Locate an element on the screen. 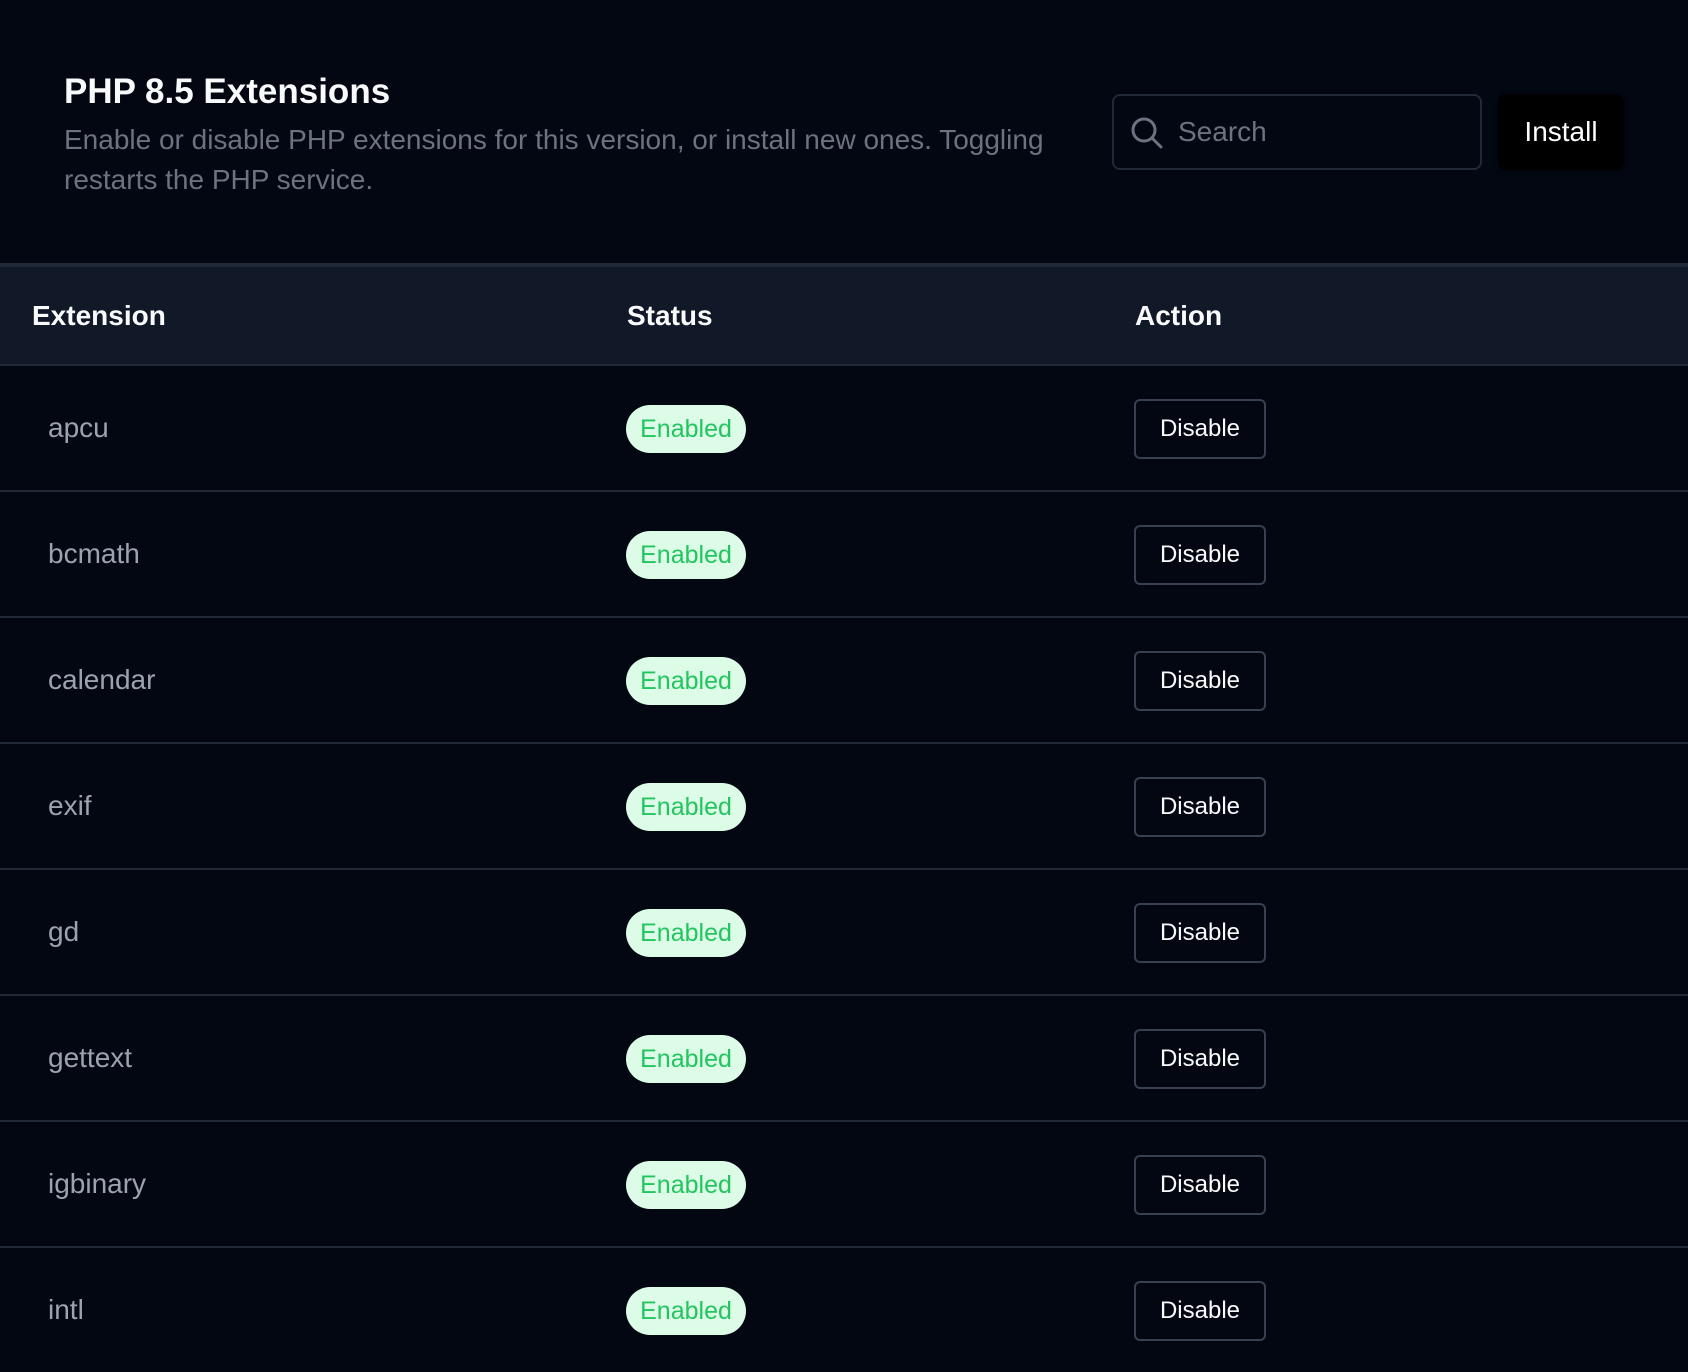 Image resolution: width=1688 pixels, height=1372 pixels. extension-name: intl is located at coordinates (66, 1309).